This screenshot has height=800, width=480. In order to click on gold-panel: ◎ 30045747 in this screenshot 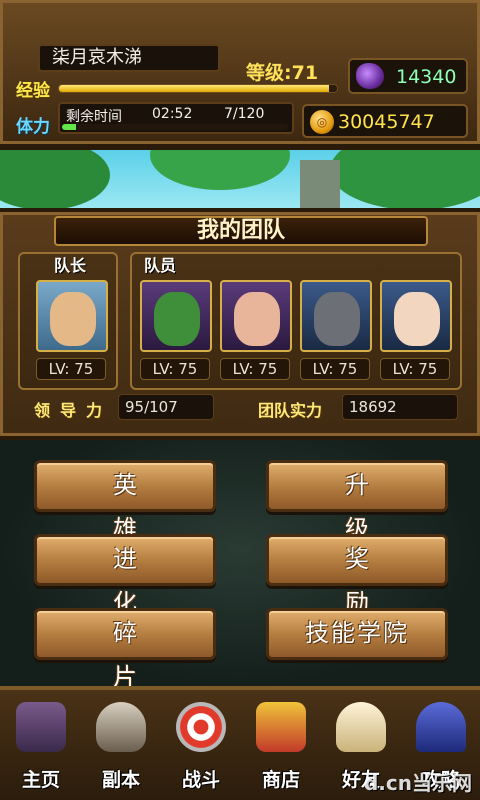, I will do `click(385, 121)`.